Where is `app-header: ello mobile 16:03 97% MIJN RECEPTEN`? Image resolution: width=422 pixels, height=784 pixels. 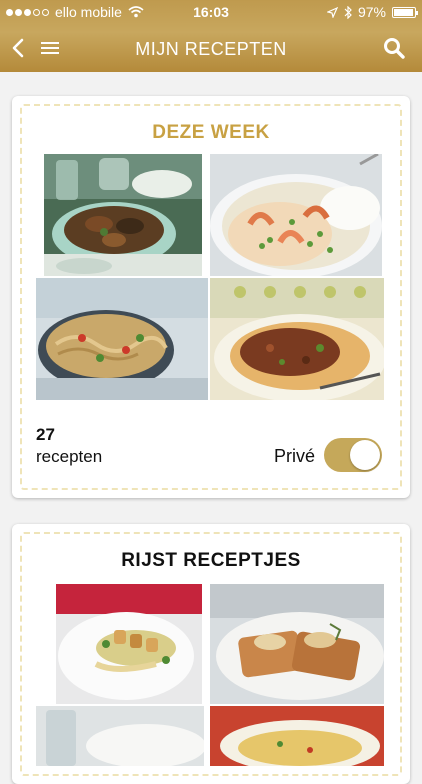
app-header: ello mobile 16:03 97% MIJN RECEPTEN is located at coordinates (211, 36).